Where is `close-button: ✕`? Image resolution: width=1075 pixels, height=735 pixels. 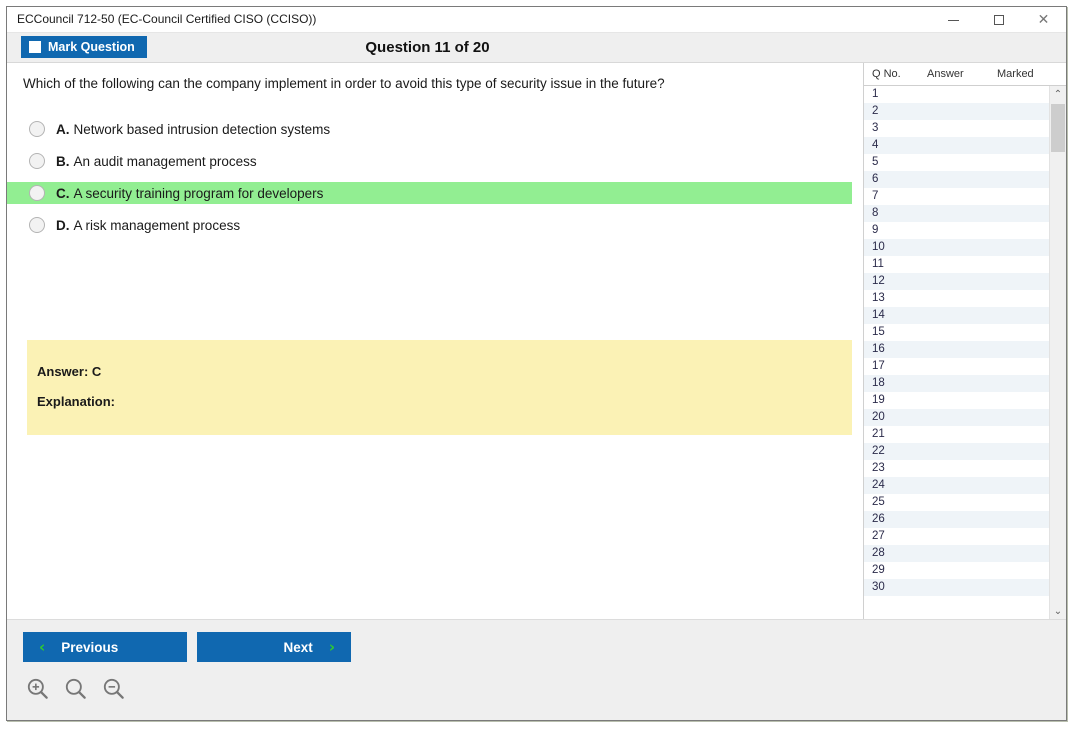
close-button: ✕ is located at coordinates (1043, 20).